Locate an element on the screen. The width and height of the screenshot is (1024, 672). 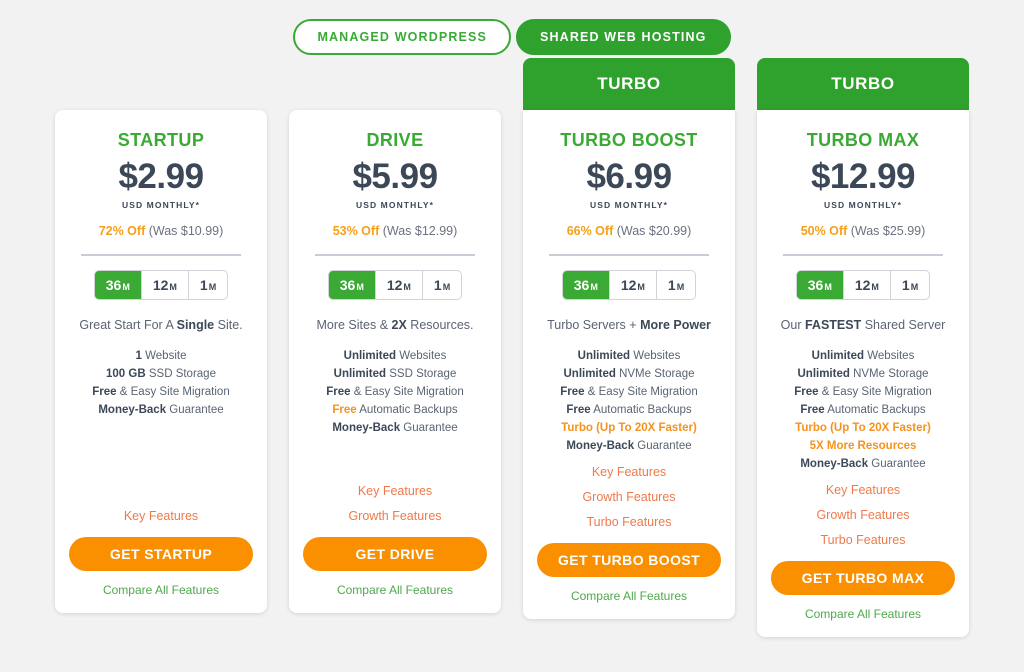
purchase-button: GET TURBO BOOST is located at coordinates (629, 559).